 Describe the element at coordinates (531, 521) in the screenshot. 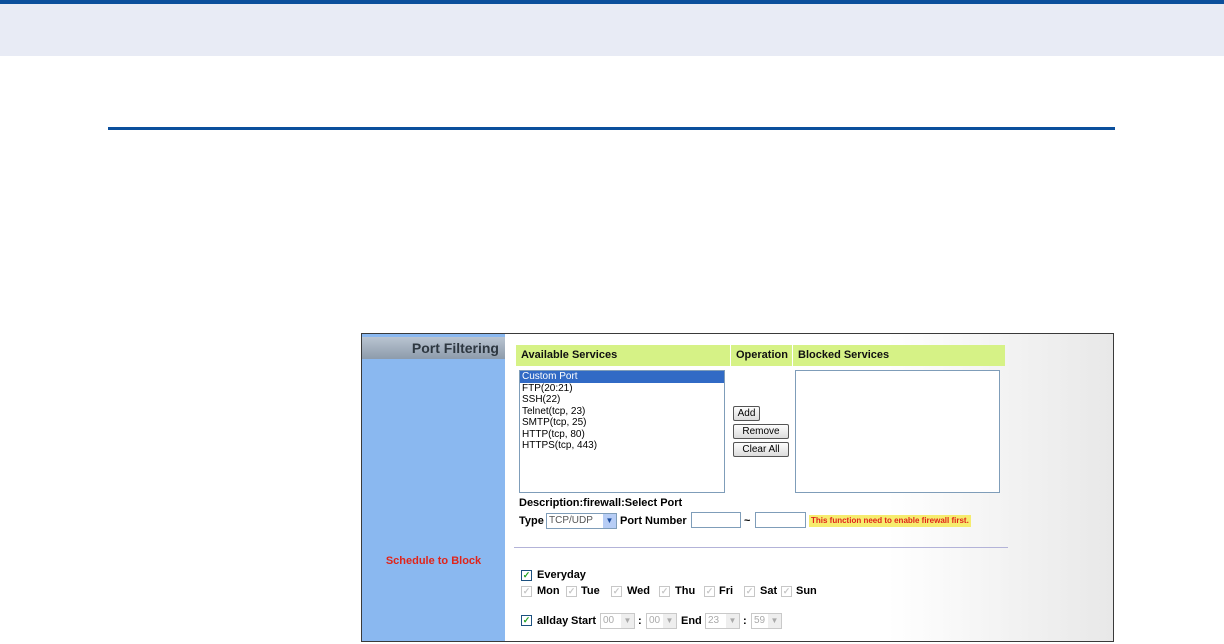

I see `type-label: Type` at that location.